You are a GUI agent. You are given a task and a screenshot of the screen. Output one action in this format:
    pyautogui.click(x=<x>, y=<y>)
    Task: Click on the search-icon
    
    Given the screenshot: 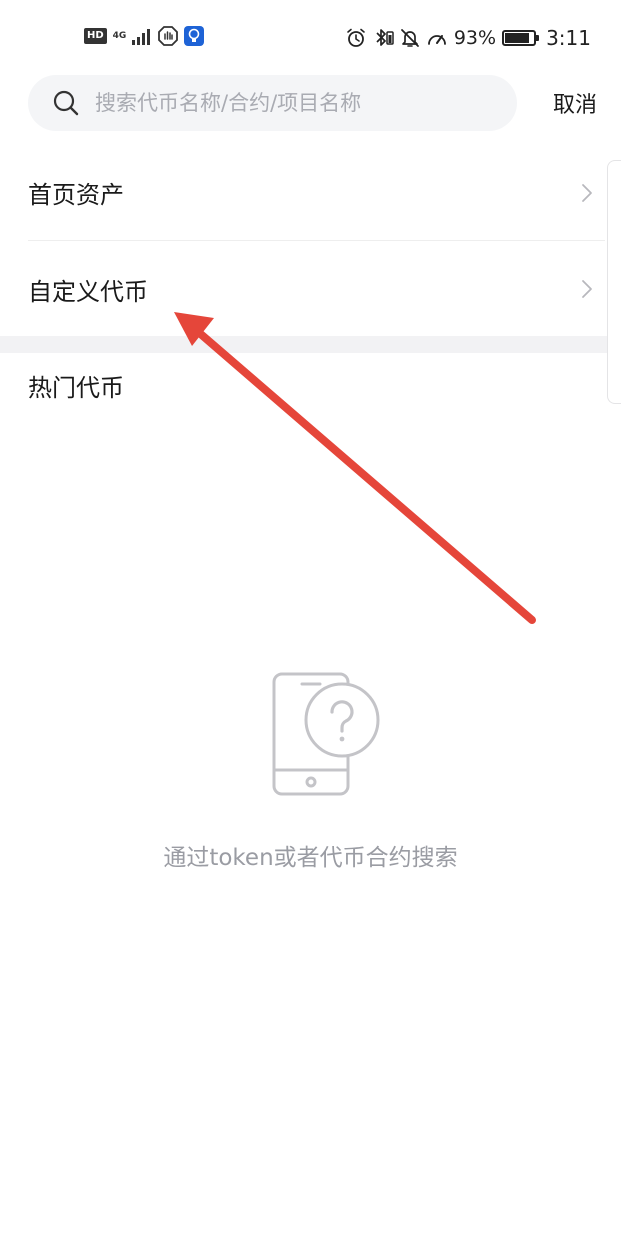 What is the action you would take?
    pyautogui.click(x=66, y=103)
    